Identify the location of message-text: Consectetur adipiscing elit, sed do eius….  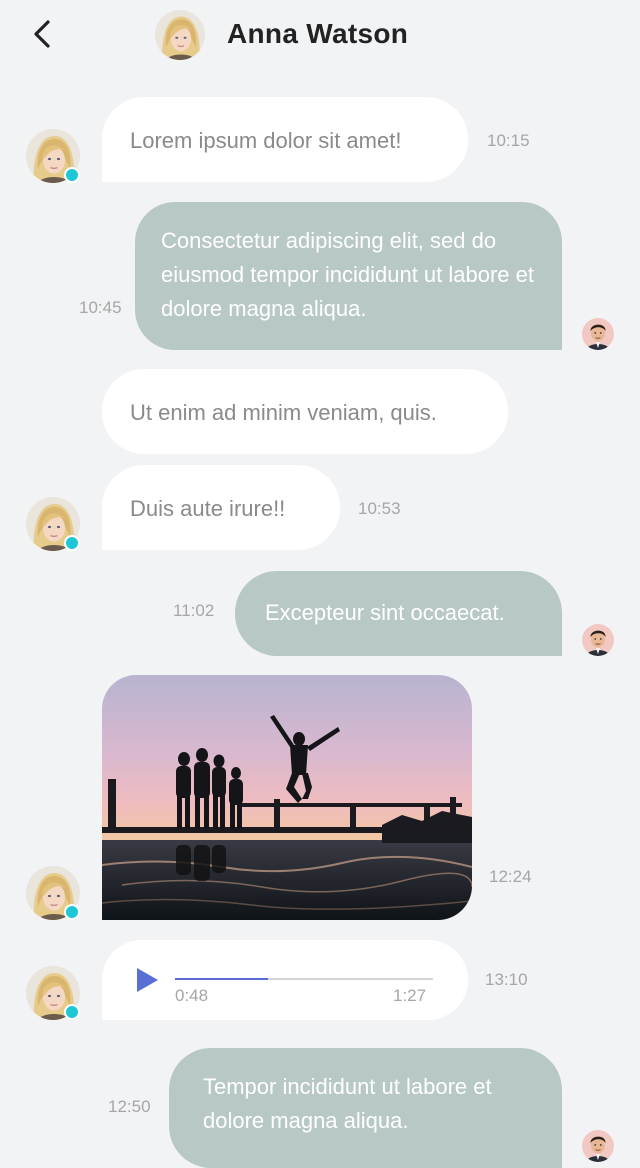
(347, 274).